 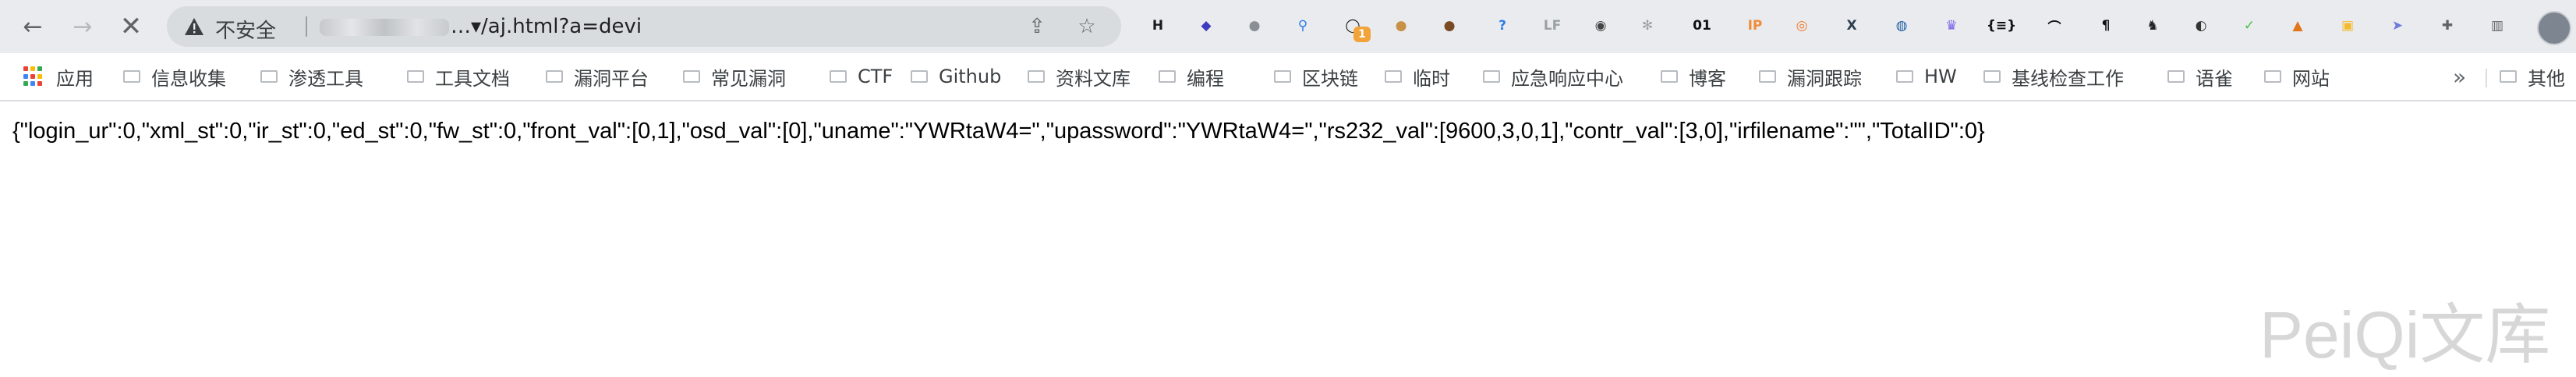 What do you see at coordinates (1362, 34) in the screenshot?
I see `extension-badge: 1` at bounding box center [1362, 34].